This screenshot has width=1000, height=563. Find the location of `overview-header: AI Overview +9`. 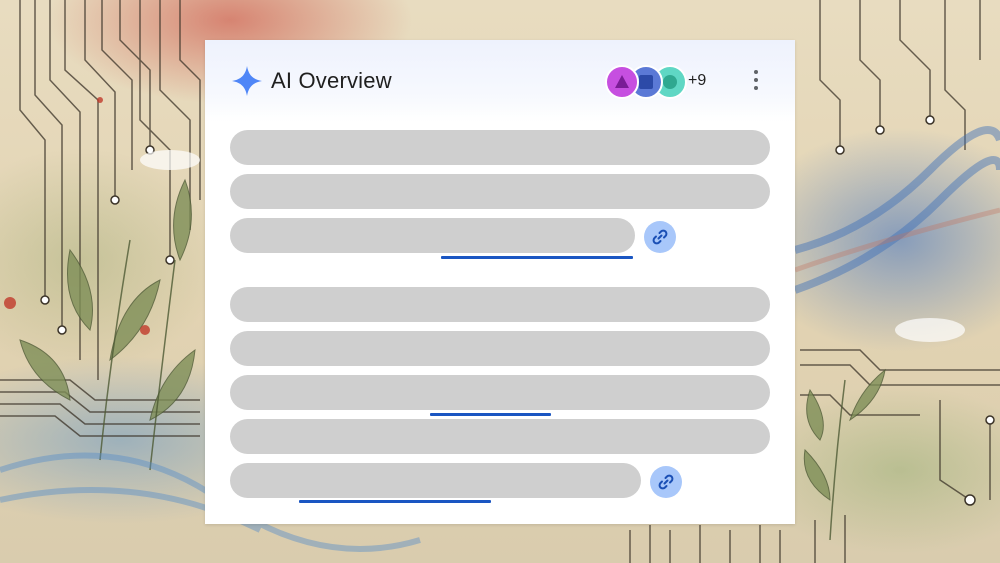

overview-header: AI Overview +9 is located at coordinates (500, 81).